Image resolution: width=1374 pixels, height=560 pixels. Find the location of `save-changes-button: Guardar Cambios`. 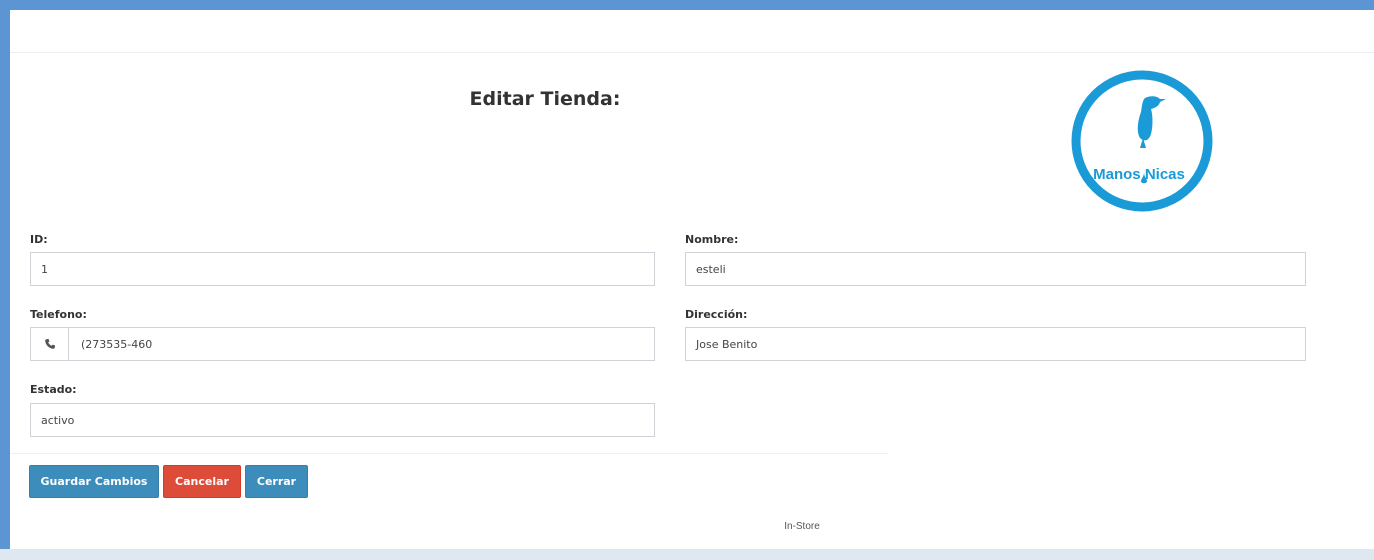

save-changes-button: Guardar Cambios is located at coordinates (94, 481).